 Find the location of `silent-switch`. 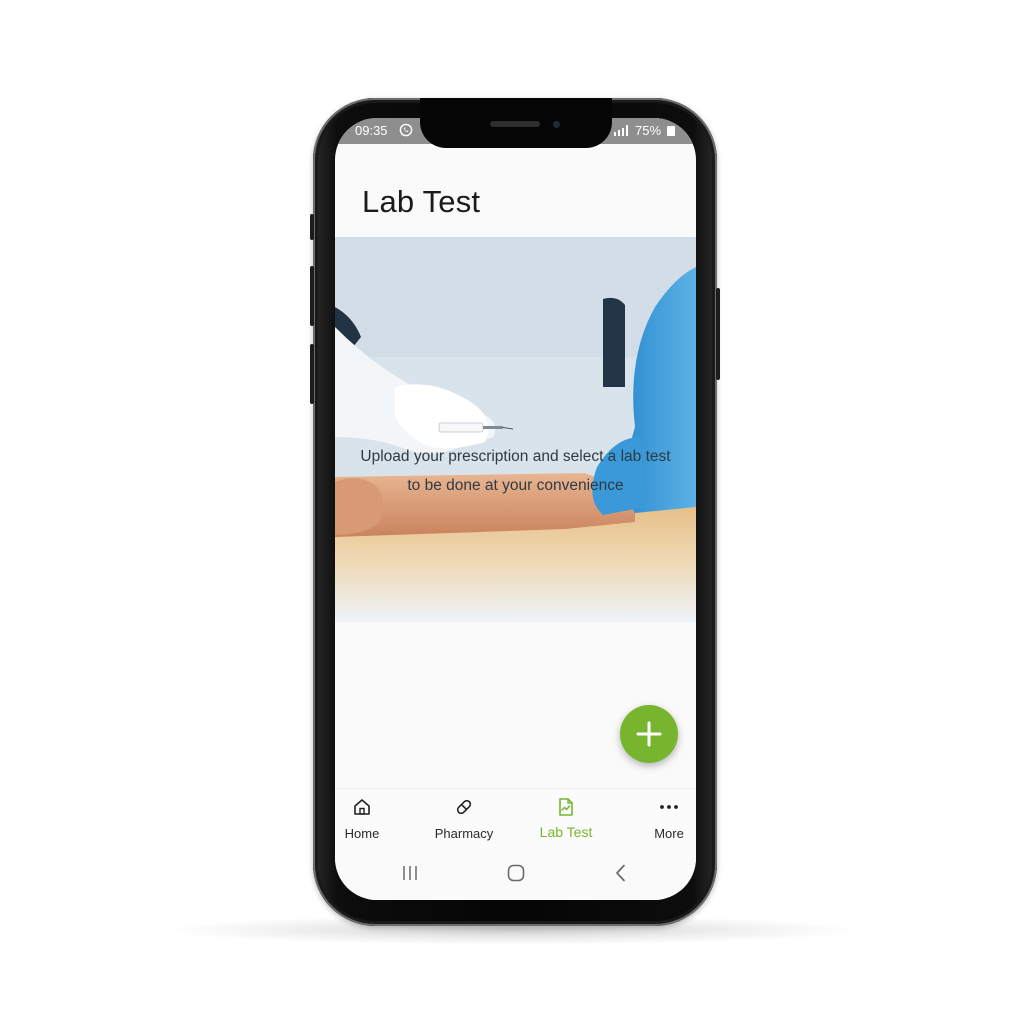

silent-switch is located at coordinates (312, 227).